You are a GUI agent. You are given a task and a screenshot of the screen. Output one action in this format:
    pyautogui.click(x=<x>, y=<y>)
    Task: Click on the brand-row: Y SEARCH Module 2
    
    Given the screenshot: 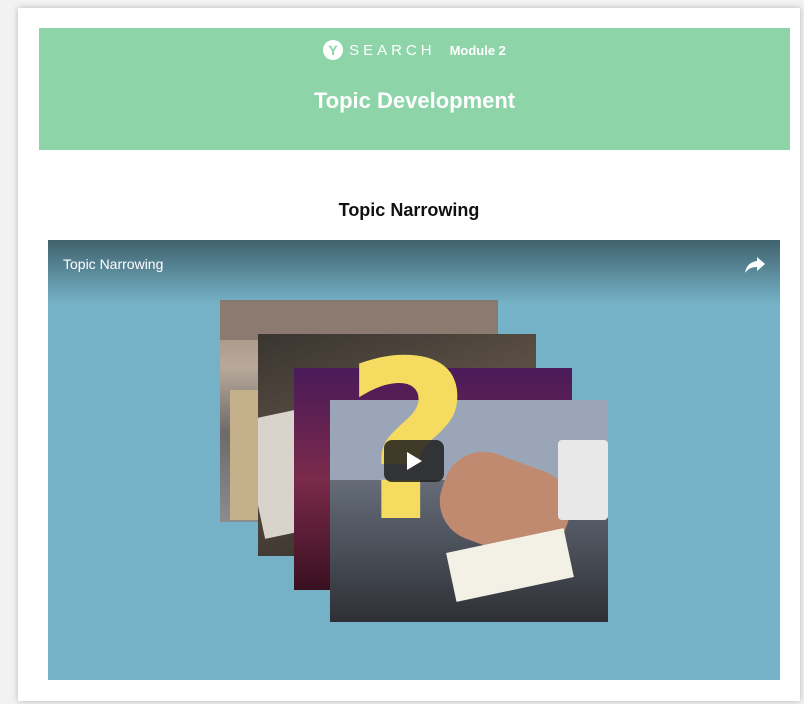 What is the action you would take?
    pyautogui.click(x=414, y=50)
    